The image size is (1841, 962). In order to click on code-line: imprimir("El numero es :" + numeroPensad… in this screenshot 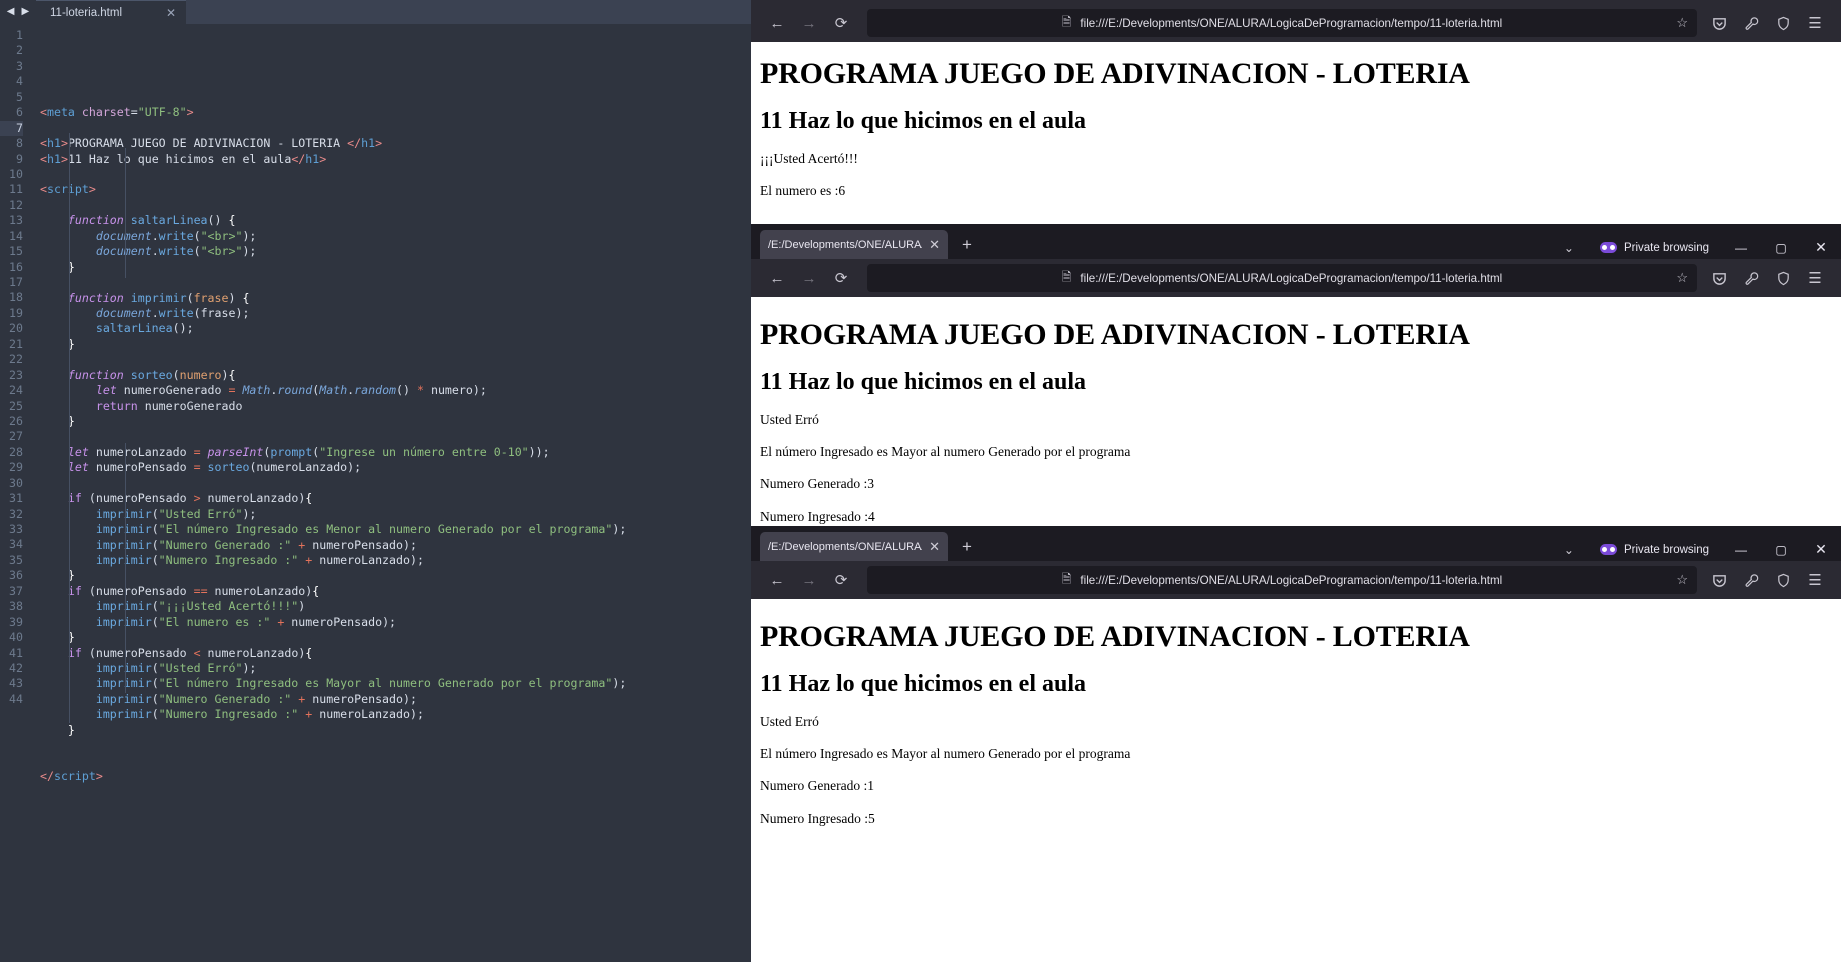, I will do `click(395, 622)`.